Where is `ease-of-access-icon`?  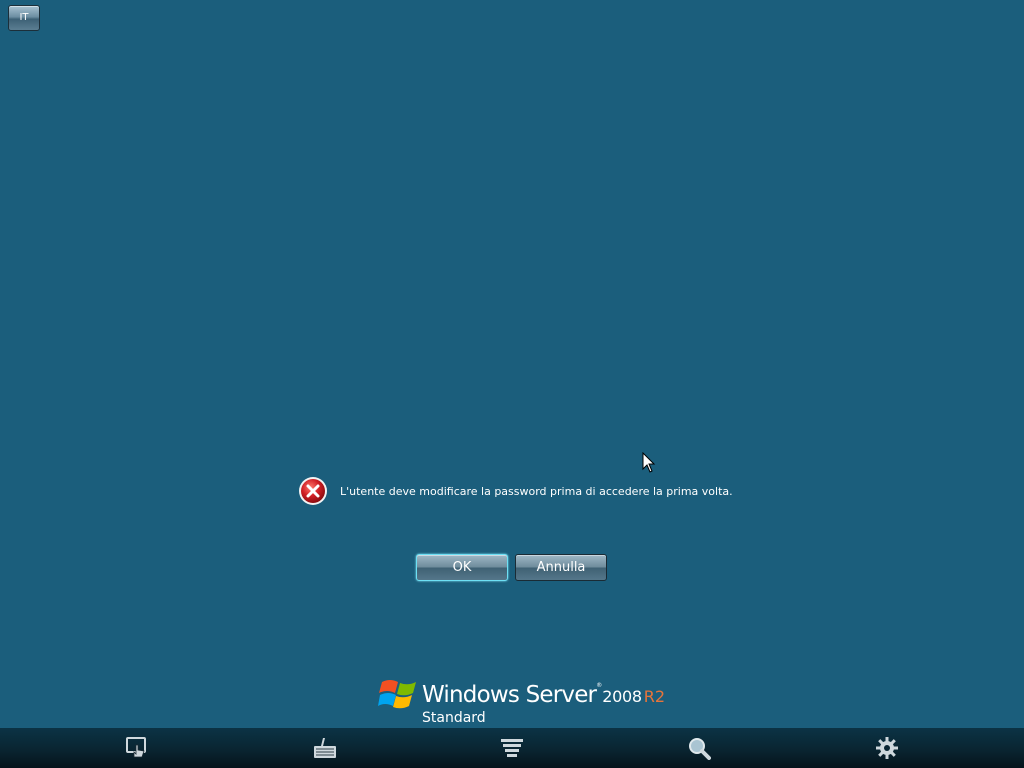 ease-of-access-icon is located at coordinates (137, 748).